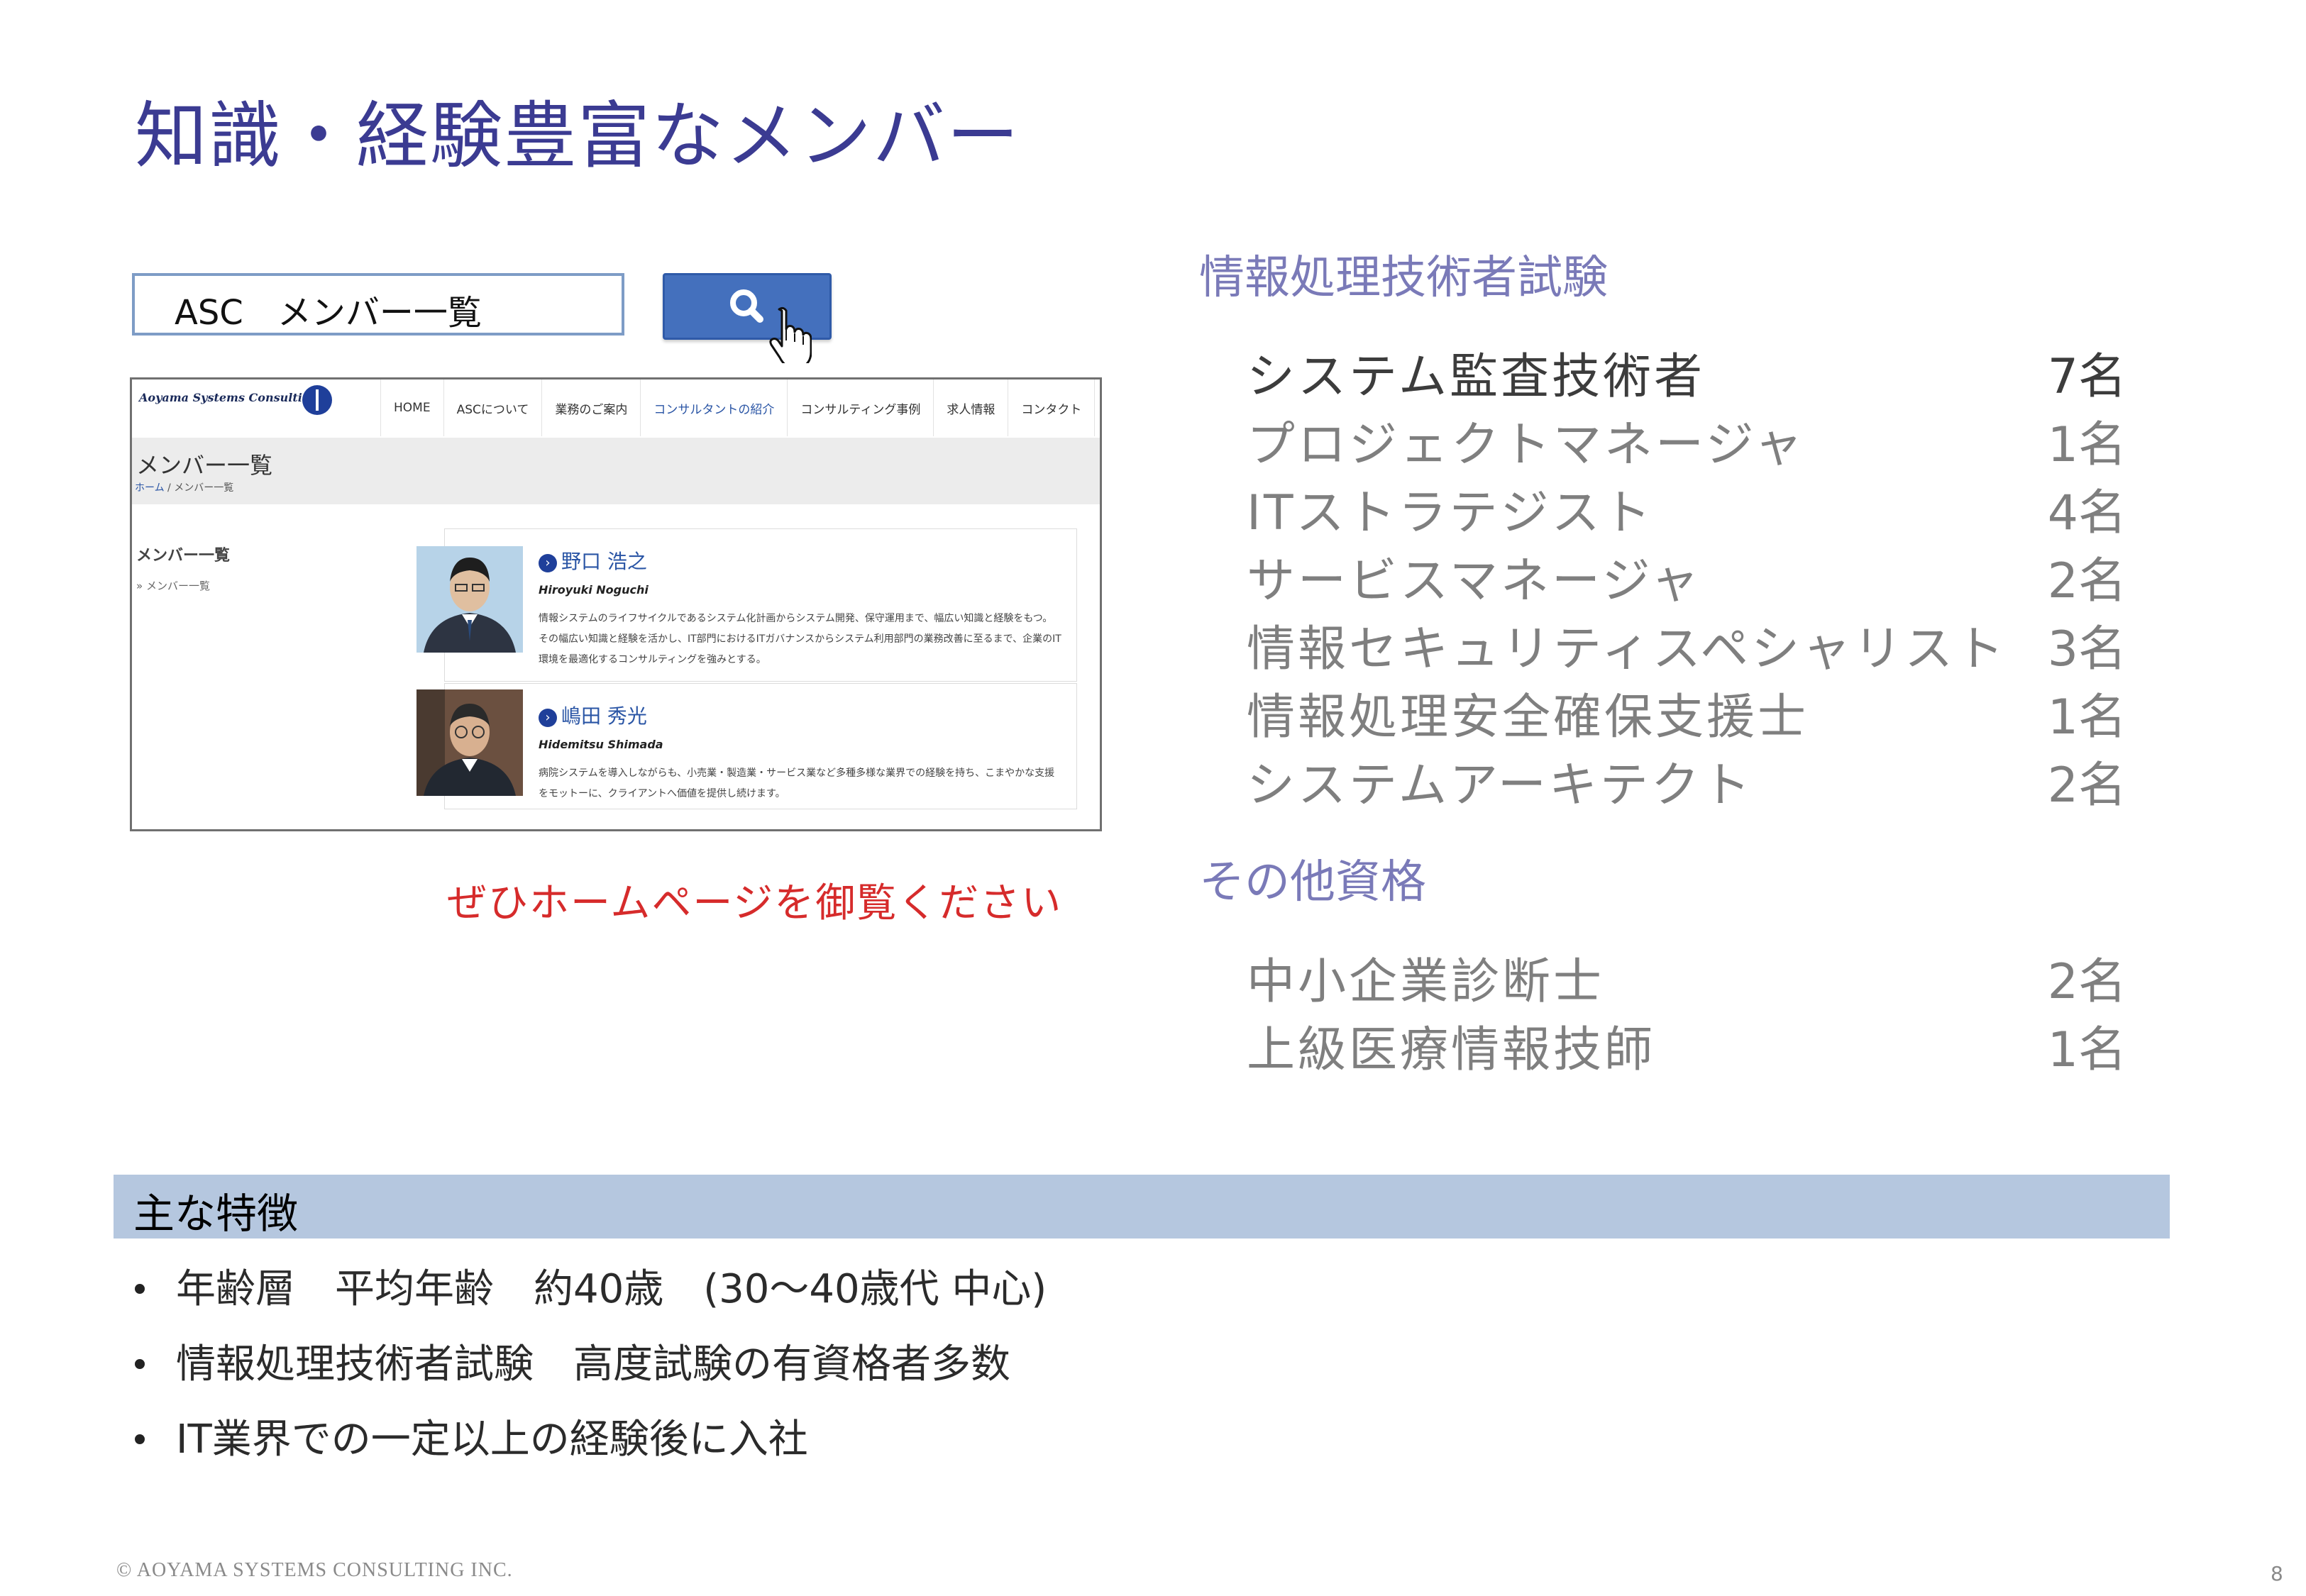 Image resolution: width=2306 pixels, height=1596 pixels. I want to click on qualification-row: ITストラテジスト 4名, so click(1687, 513).